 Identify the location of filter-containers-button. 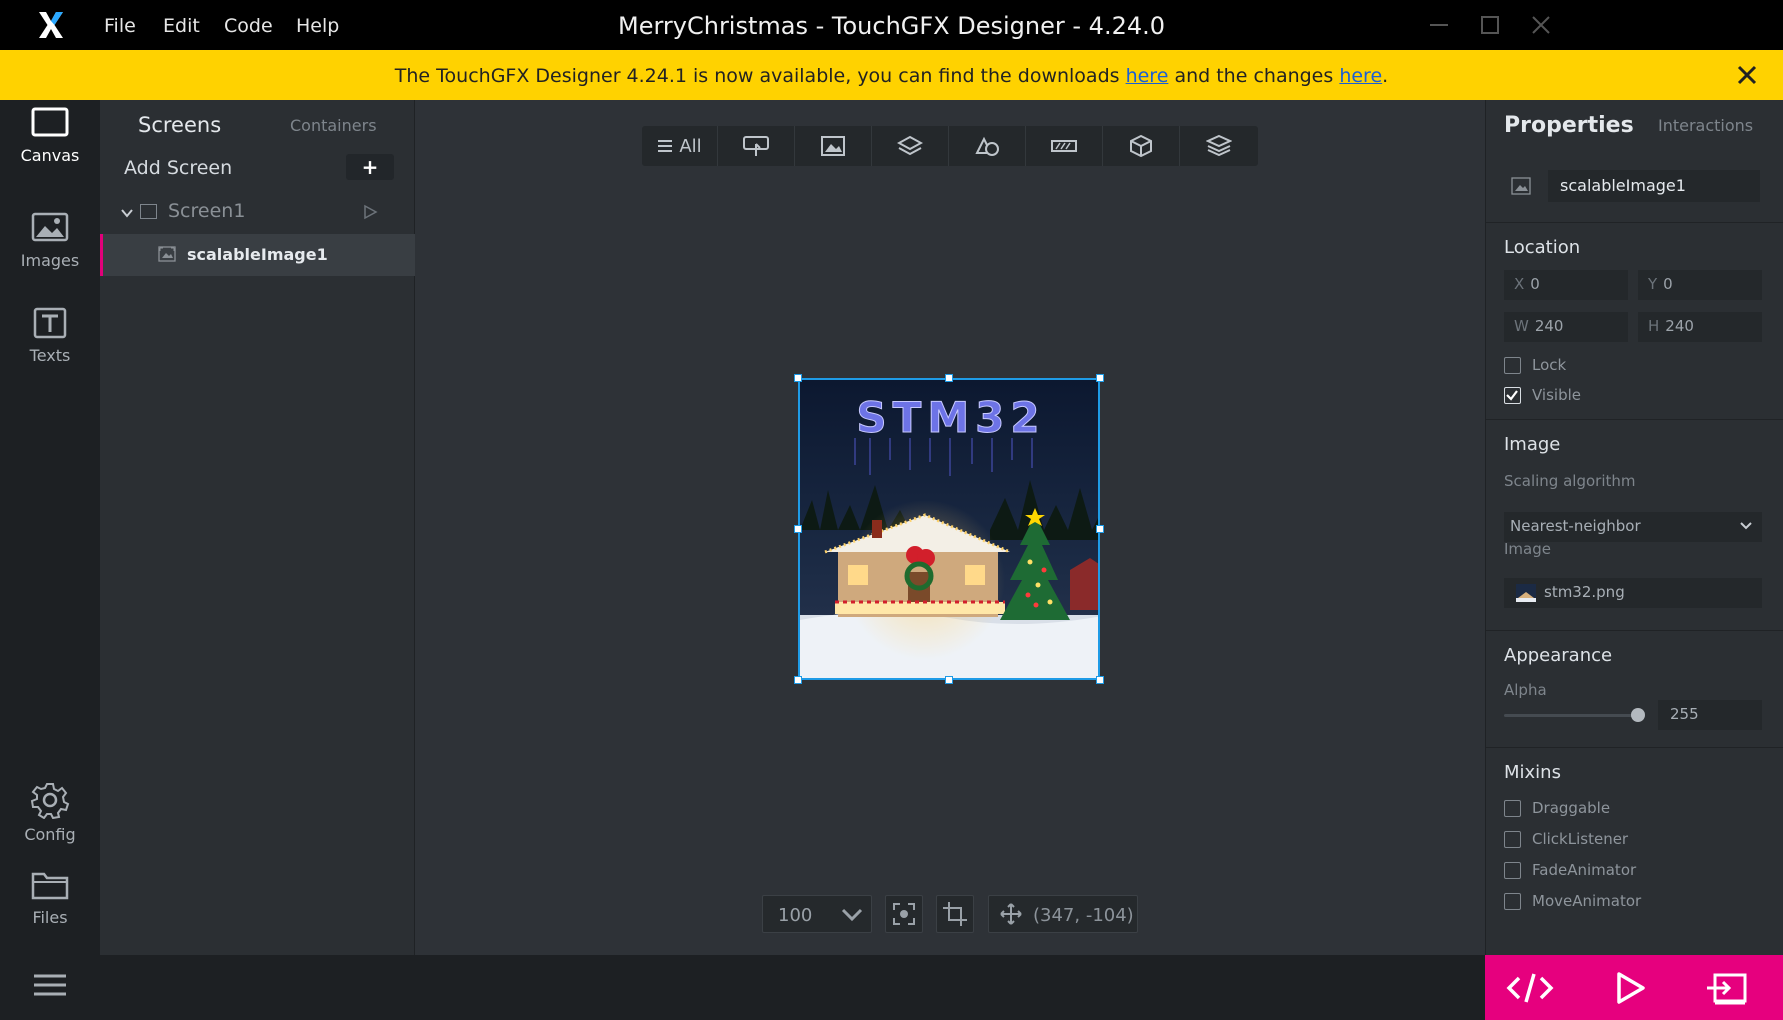
(910, 146).